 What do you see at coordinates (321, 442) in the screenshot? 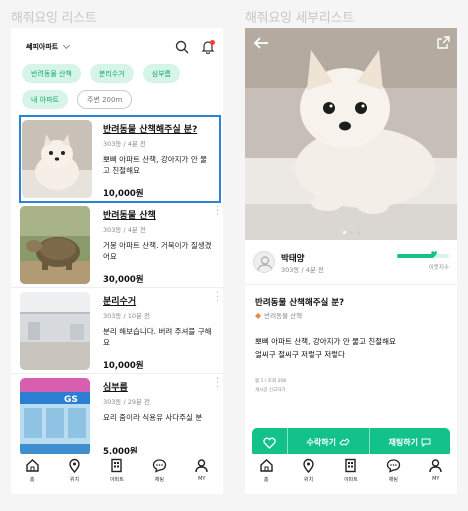
I see `accept-label: 수락하기` at bounding box center [321, 442].